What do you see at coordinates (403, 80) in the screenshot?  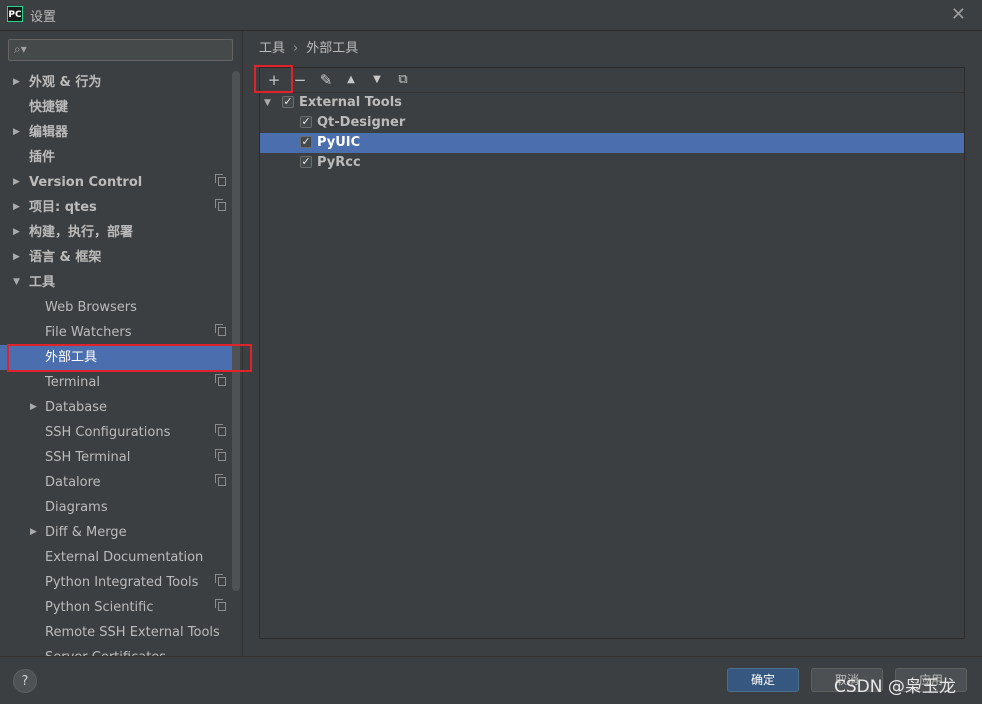 I see `copy-icon: ⧉` at bounding box center [403, 80].